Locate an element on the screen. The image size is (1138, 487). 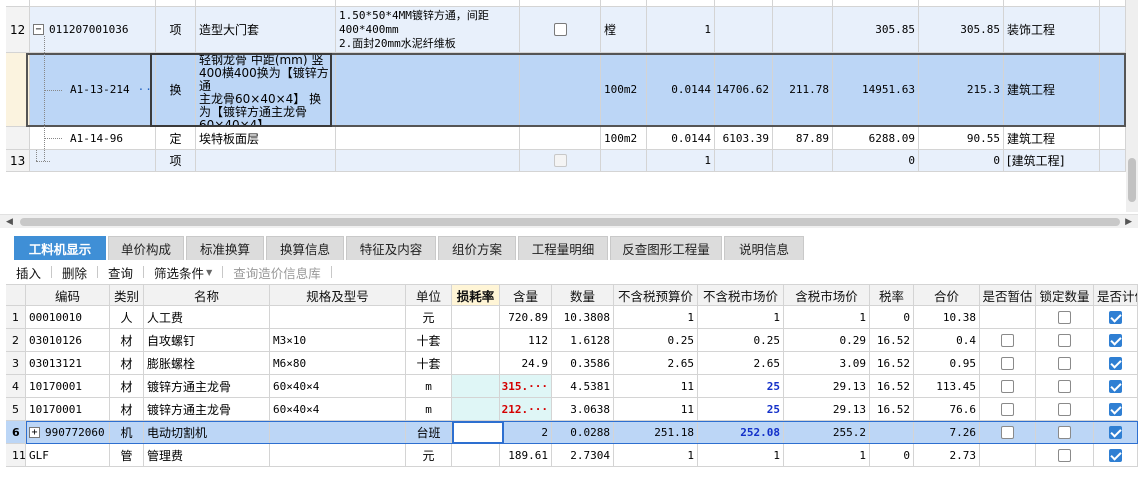
name-cell: 埃特板面层 is located at coordinates (266, 138).